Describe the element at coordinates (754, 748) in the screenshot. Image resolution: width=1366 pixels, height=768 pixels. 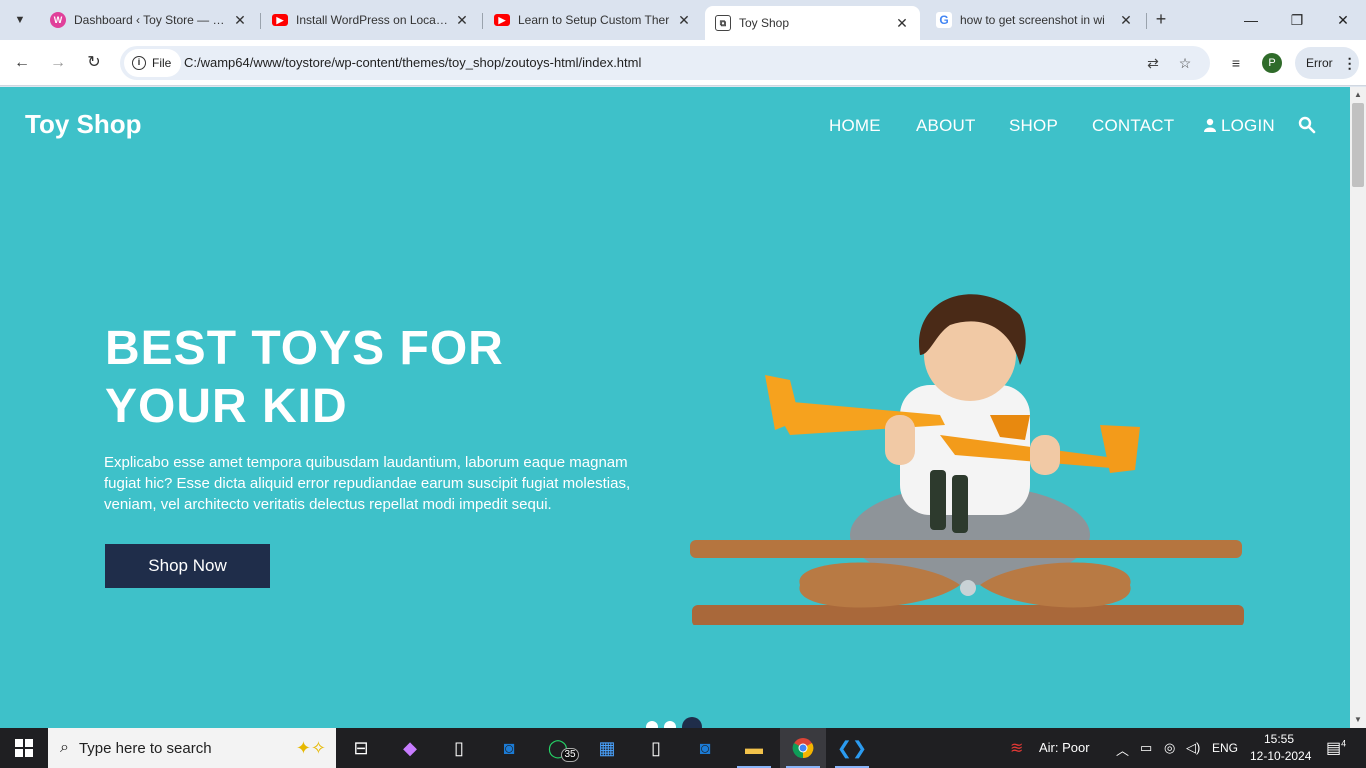
I see `file-explorer-icon: ▬` at that location.